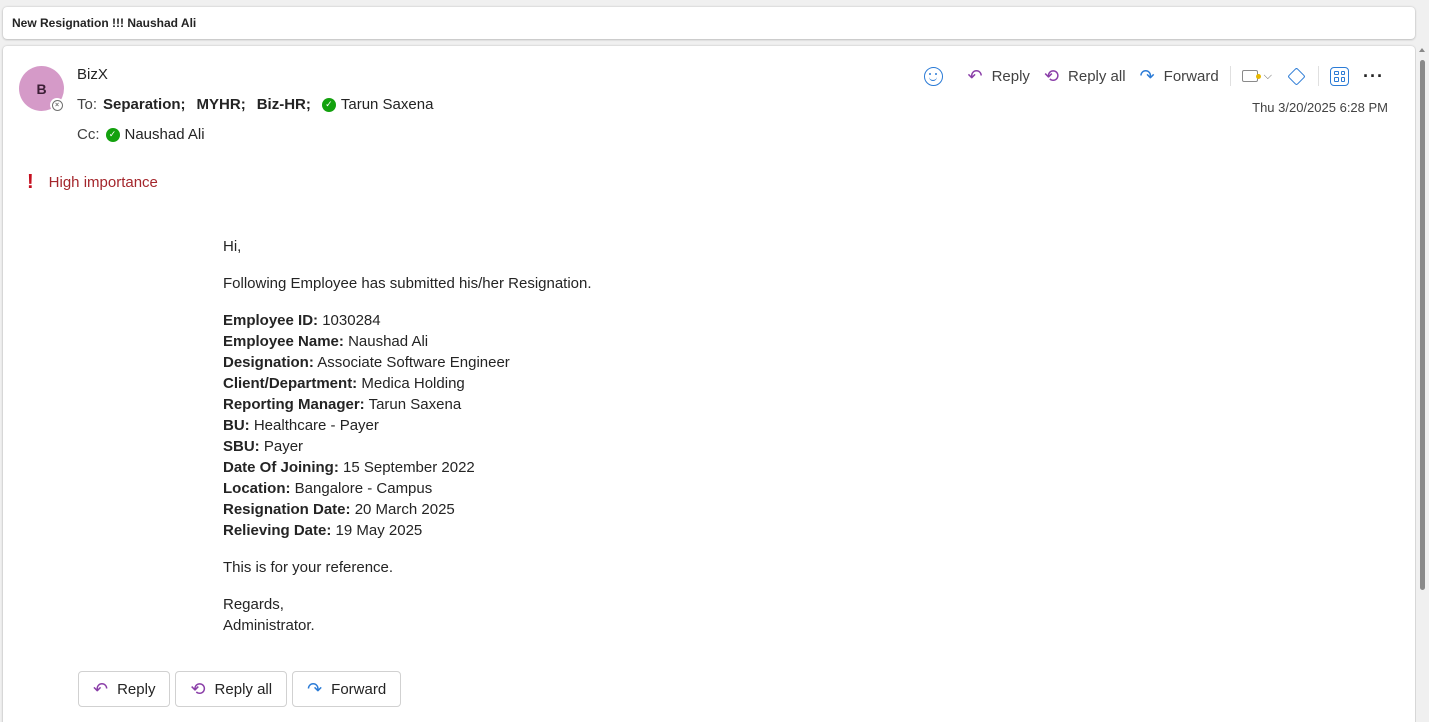  What do you see at coordinates (339, 509) in the screenshot?
I see `field-resignation-date: Resignation Date: 20 March 2025` at bounding box center [339, 509].